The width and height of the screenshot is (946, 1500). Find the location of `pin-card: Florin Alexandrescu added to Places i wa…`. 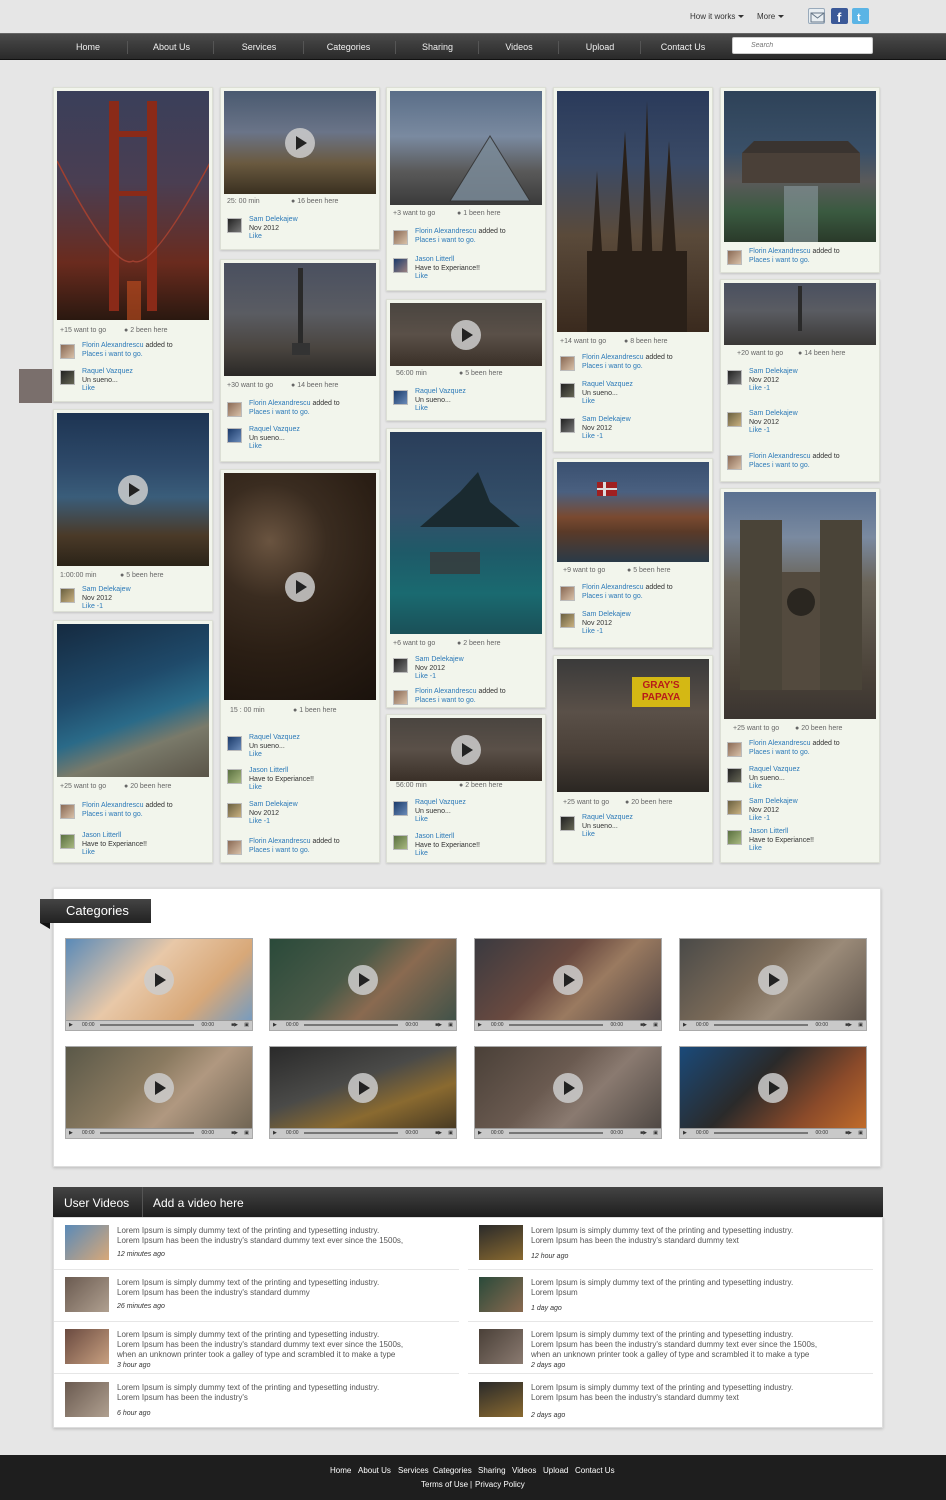

pin-card: Florin Alexandrescu added to Places i wa… is located at coordinates (800, 180).